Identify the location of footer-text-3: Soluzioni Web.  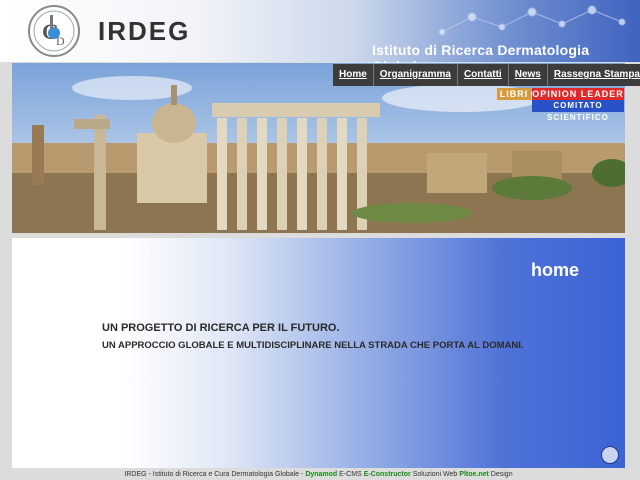
(435, 474).